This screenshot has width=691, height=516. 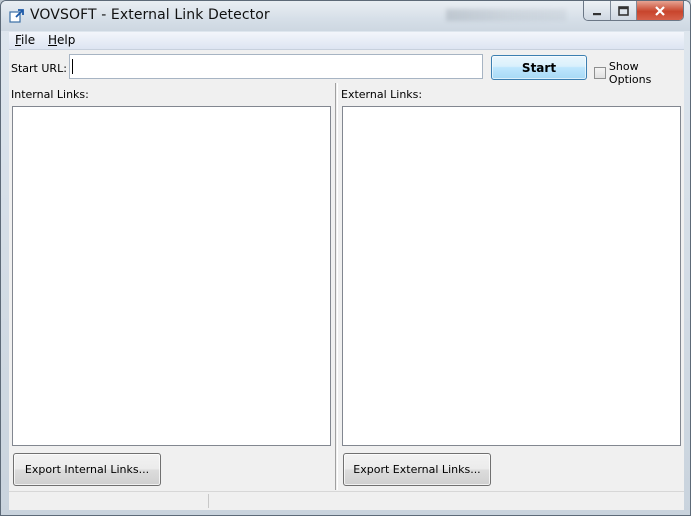 I want to click on status-bar, so click(x=346, y=500).